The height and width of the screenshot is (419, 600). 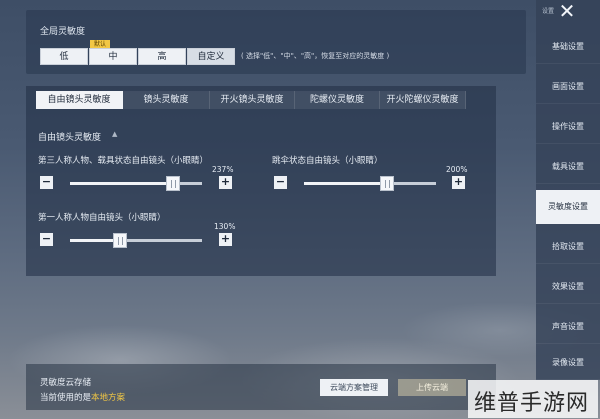 I want to click on preset-high-button: 高, so click(x=162, y=56).